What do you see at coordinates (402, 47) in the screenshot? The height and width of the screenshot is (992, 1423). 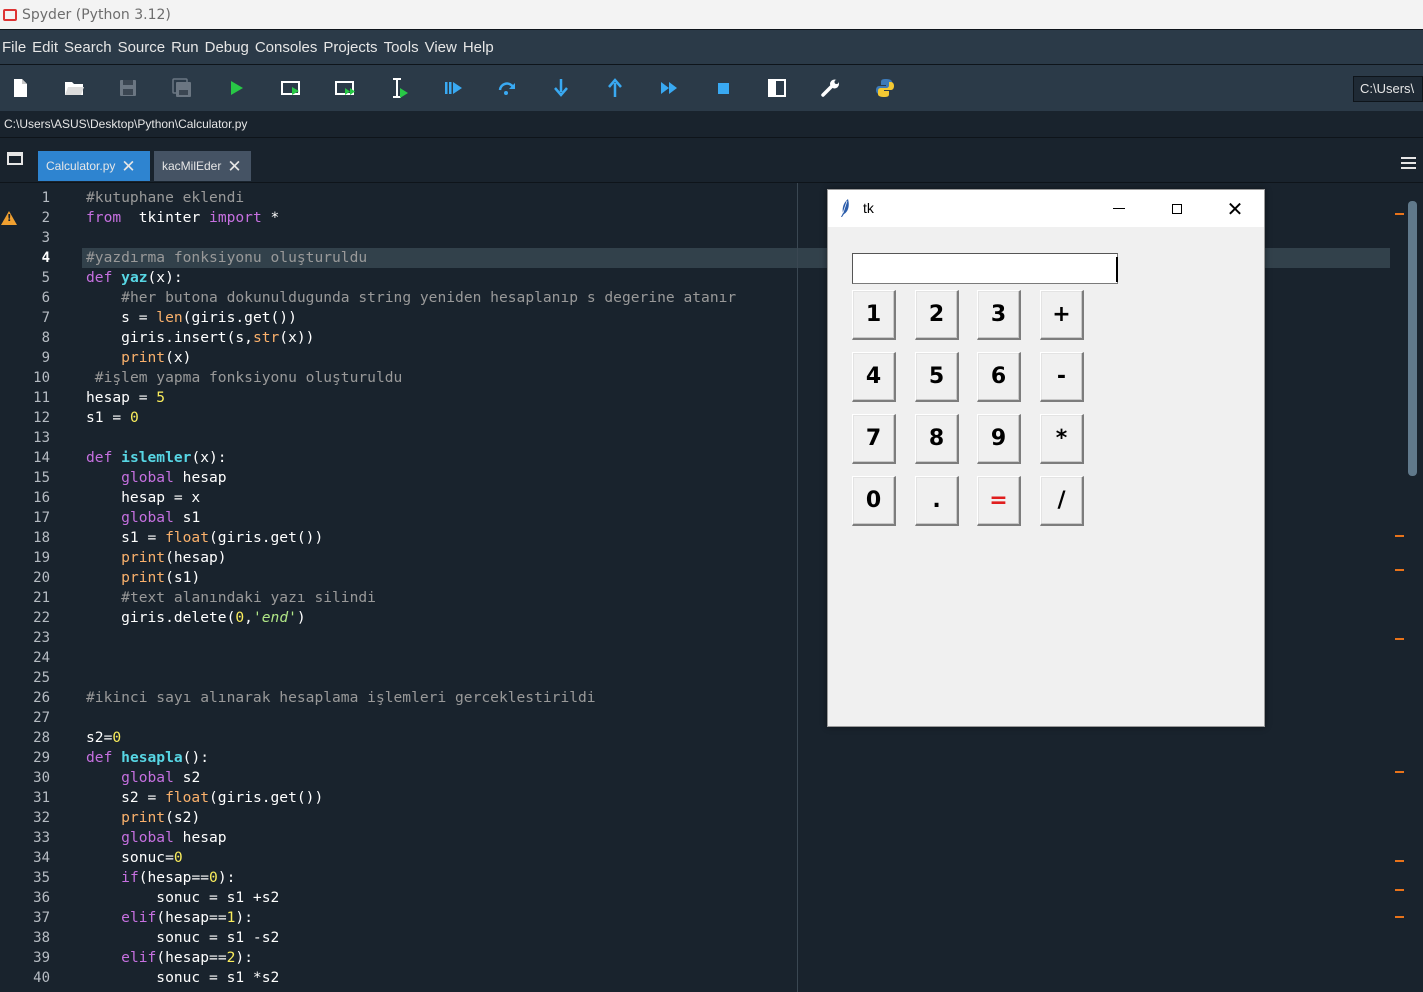 I see `menu-tools: Tools` at bounding box center [402, 47].